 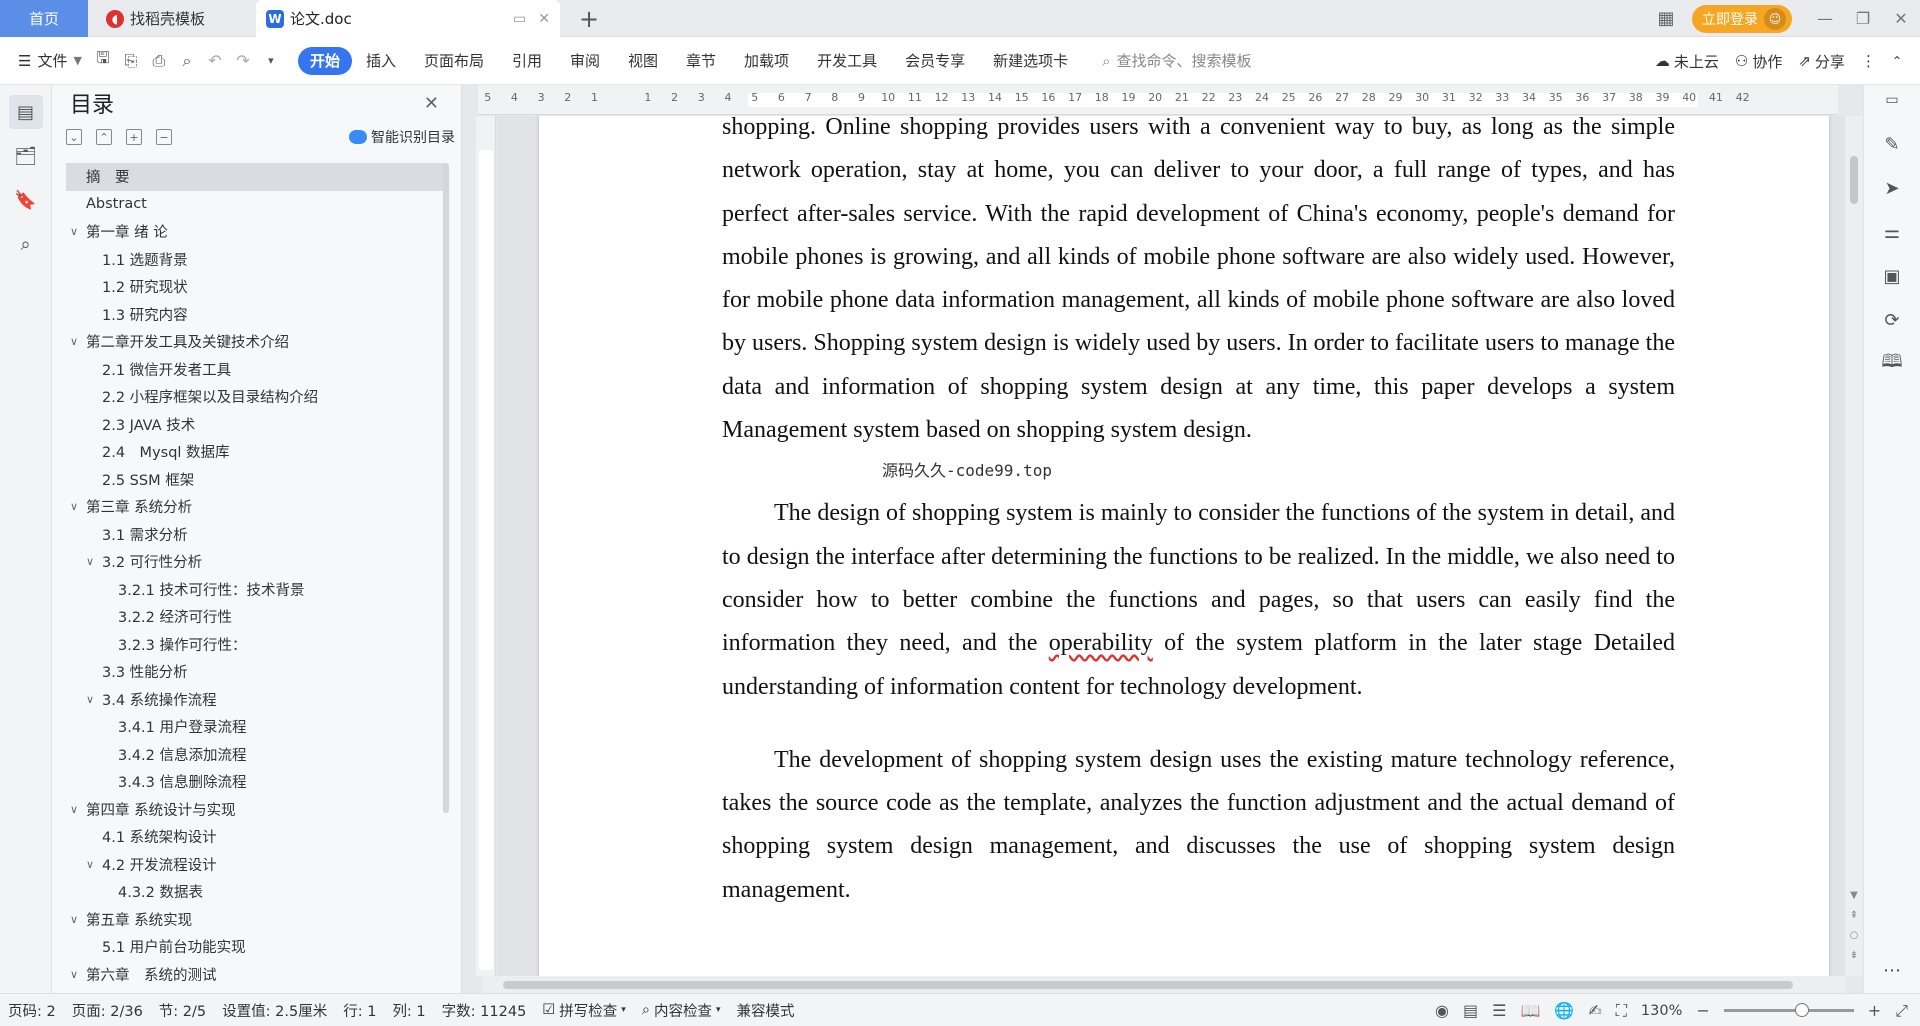 What do you see at coordinates (585, 61) in the screenshot?
I see `ribbon-tab: 审阅` at bounding box center [585, 61].